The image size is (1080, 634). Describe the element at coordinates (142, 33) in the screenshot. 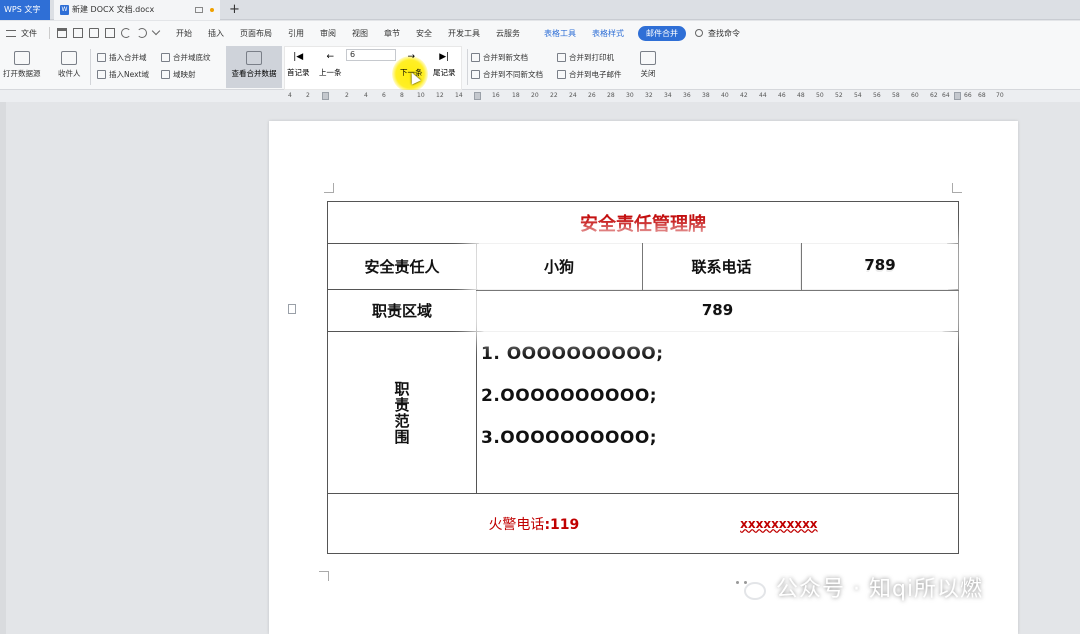

I see `redo-icon` at that location.